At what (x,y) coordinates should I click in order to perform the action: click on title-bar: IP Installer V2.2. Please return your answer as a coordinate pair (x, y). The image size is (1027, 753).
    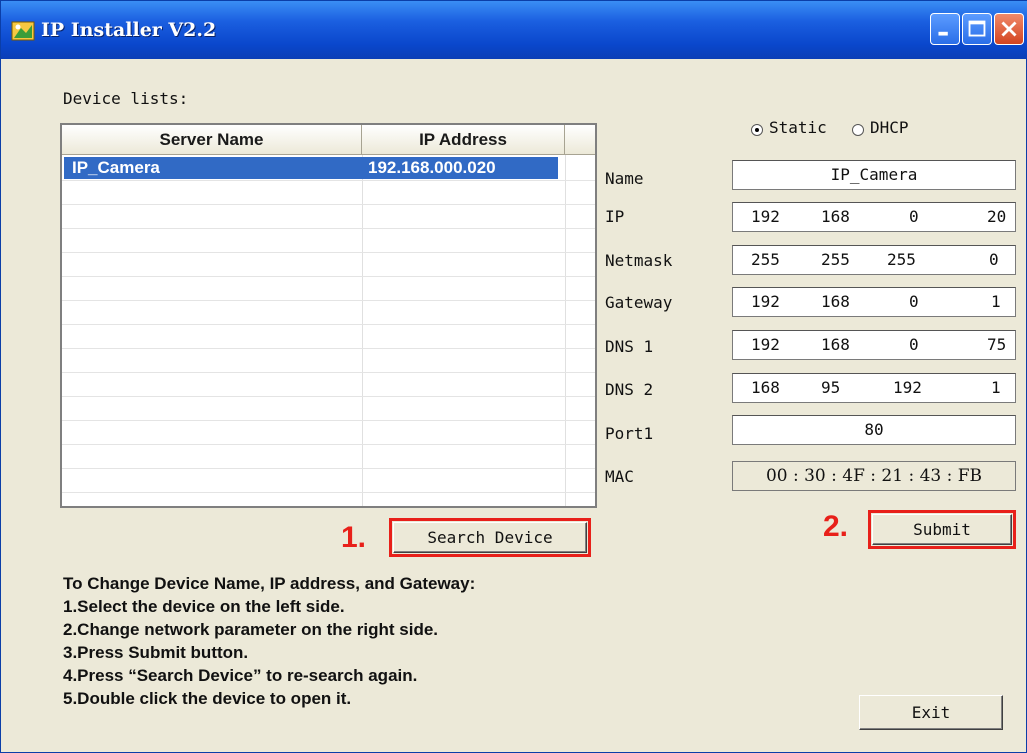
    Looking at the image, I should click on (514, 30).